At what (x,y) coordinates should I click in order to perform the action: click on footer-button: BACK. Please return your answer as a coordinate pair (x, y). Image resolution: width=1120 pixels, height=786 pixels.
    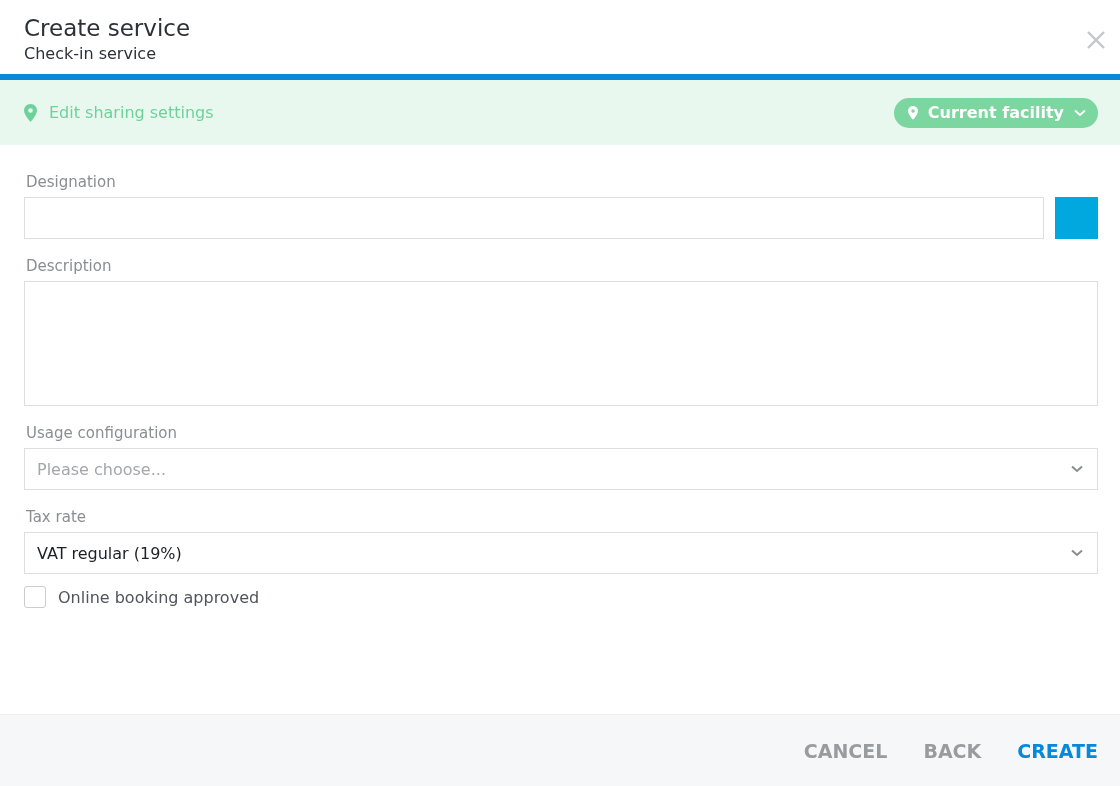
    Looking at the image, I should click on (952, 750).